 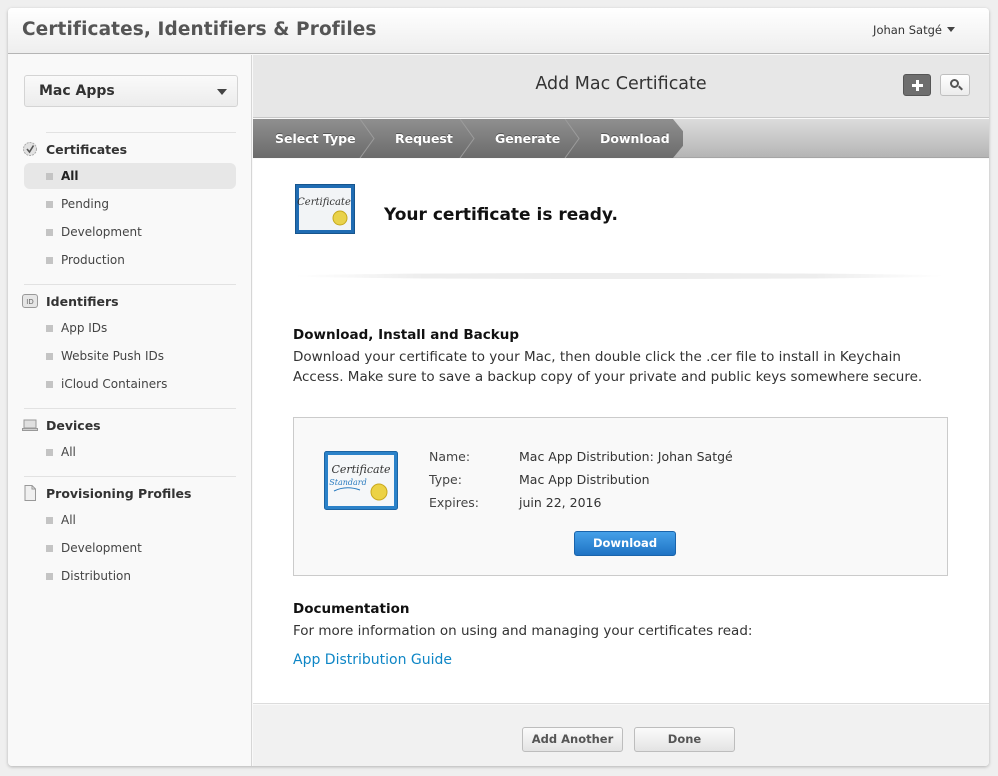 I want to click on section-title: Devices, so click(x=73, y=425).